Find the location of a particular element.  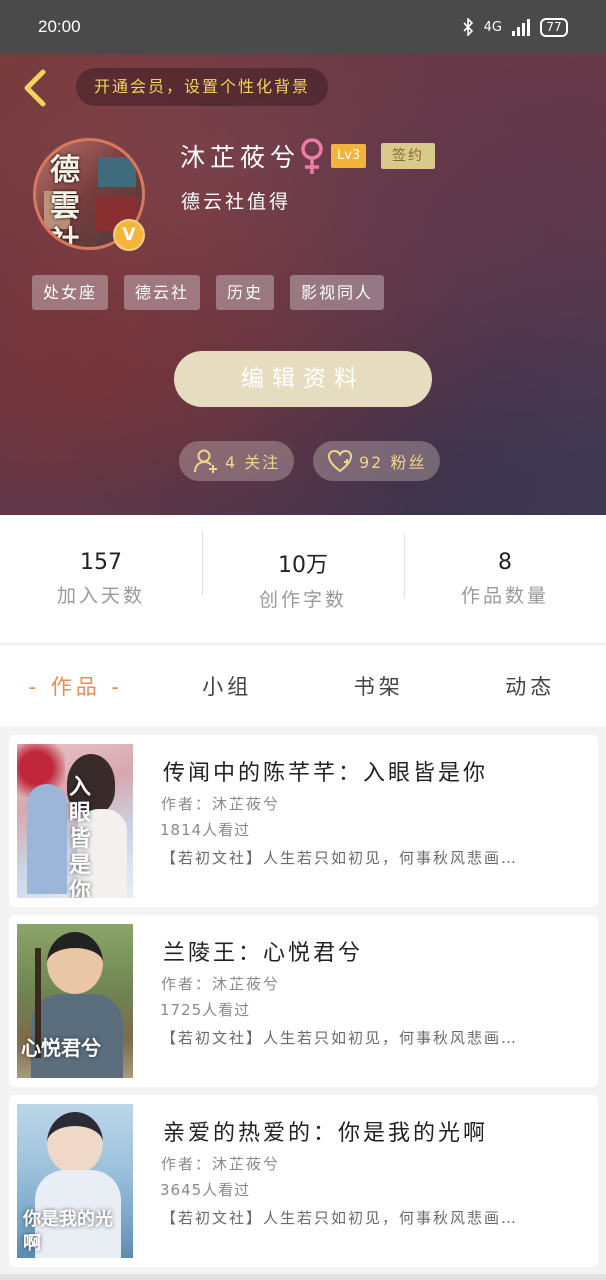

stat-value: 10万 is located at coordinates (303, 565).